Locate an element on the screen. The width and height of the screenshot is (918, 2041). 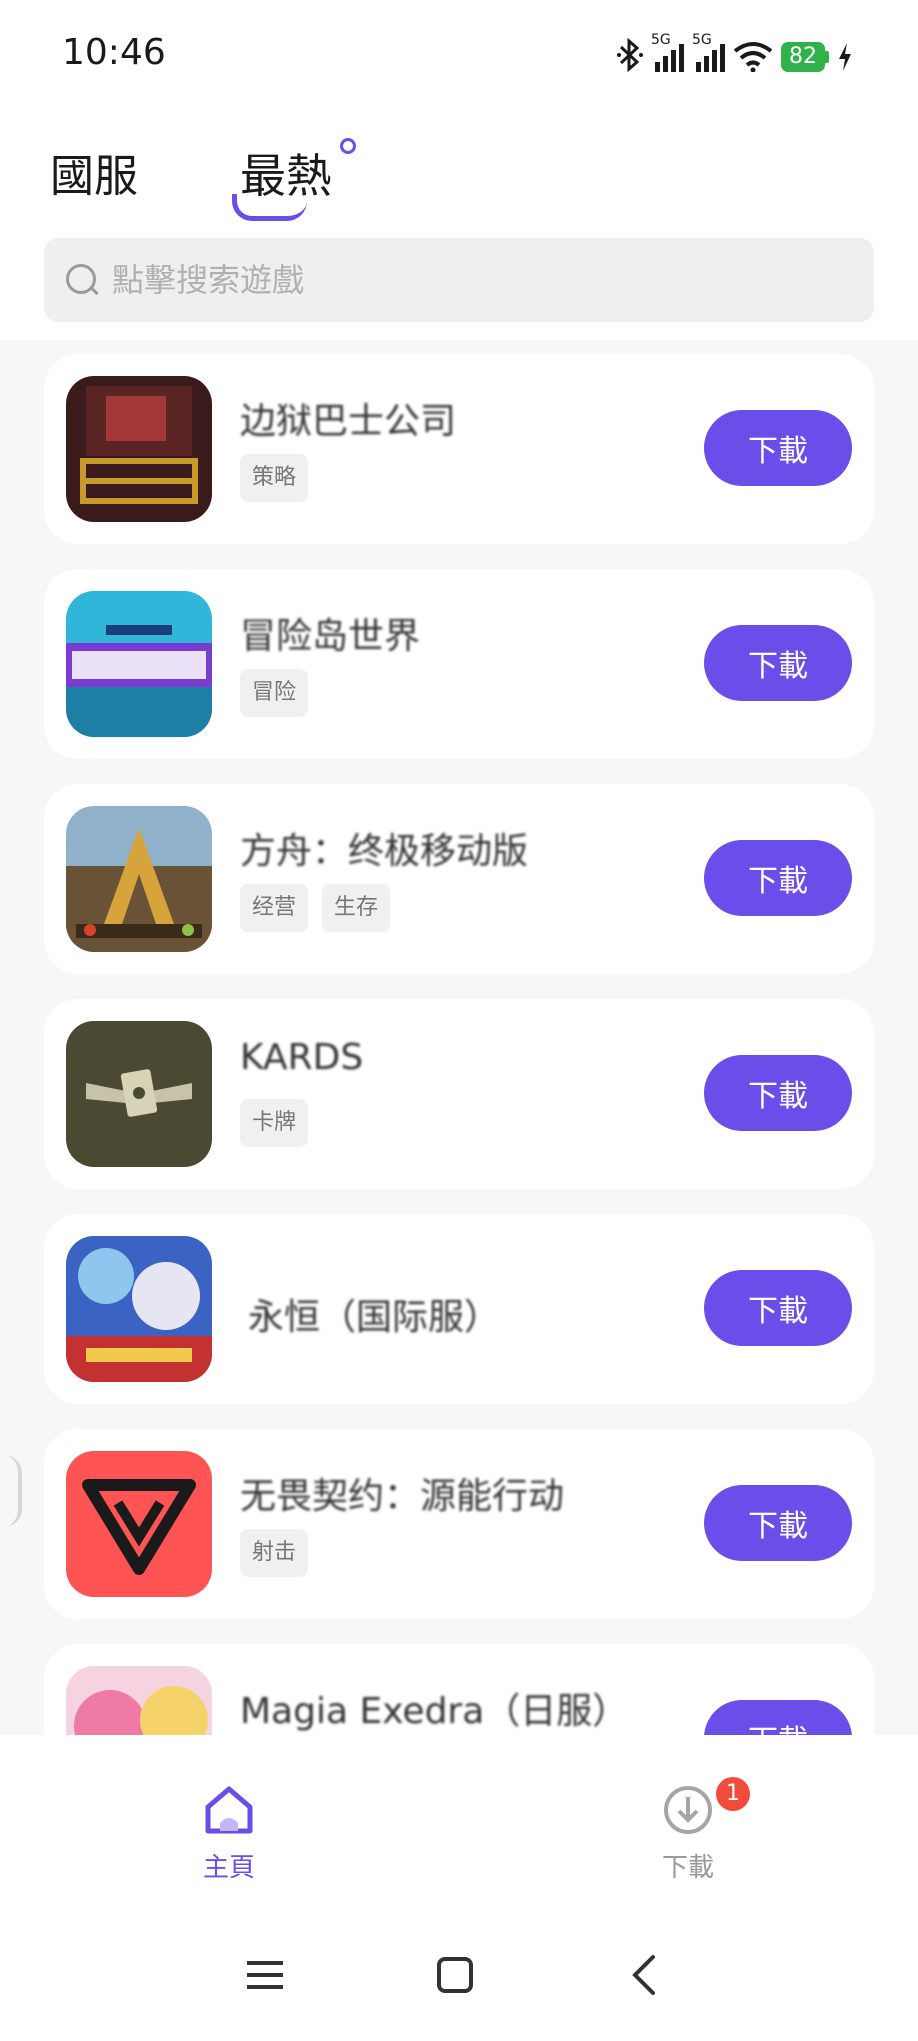
kards-icon is located at coordinates (139, 1094).